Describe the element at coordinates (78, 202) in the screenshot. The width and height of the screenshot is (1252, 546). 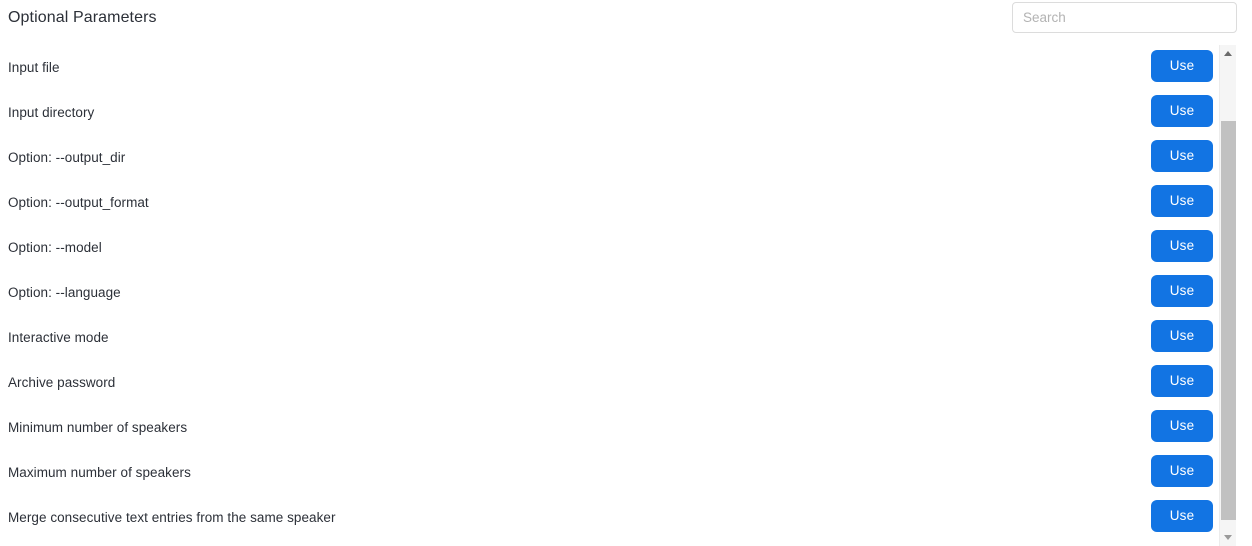
I see `parameter-label: Option: --output_format` at that location.